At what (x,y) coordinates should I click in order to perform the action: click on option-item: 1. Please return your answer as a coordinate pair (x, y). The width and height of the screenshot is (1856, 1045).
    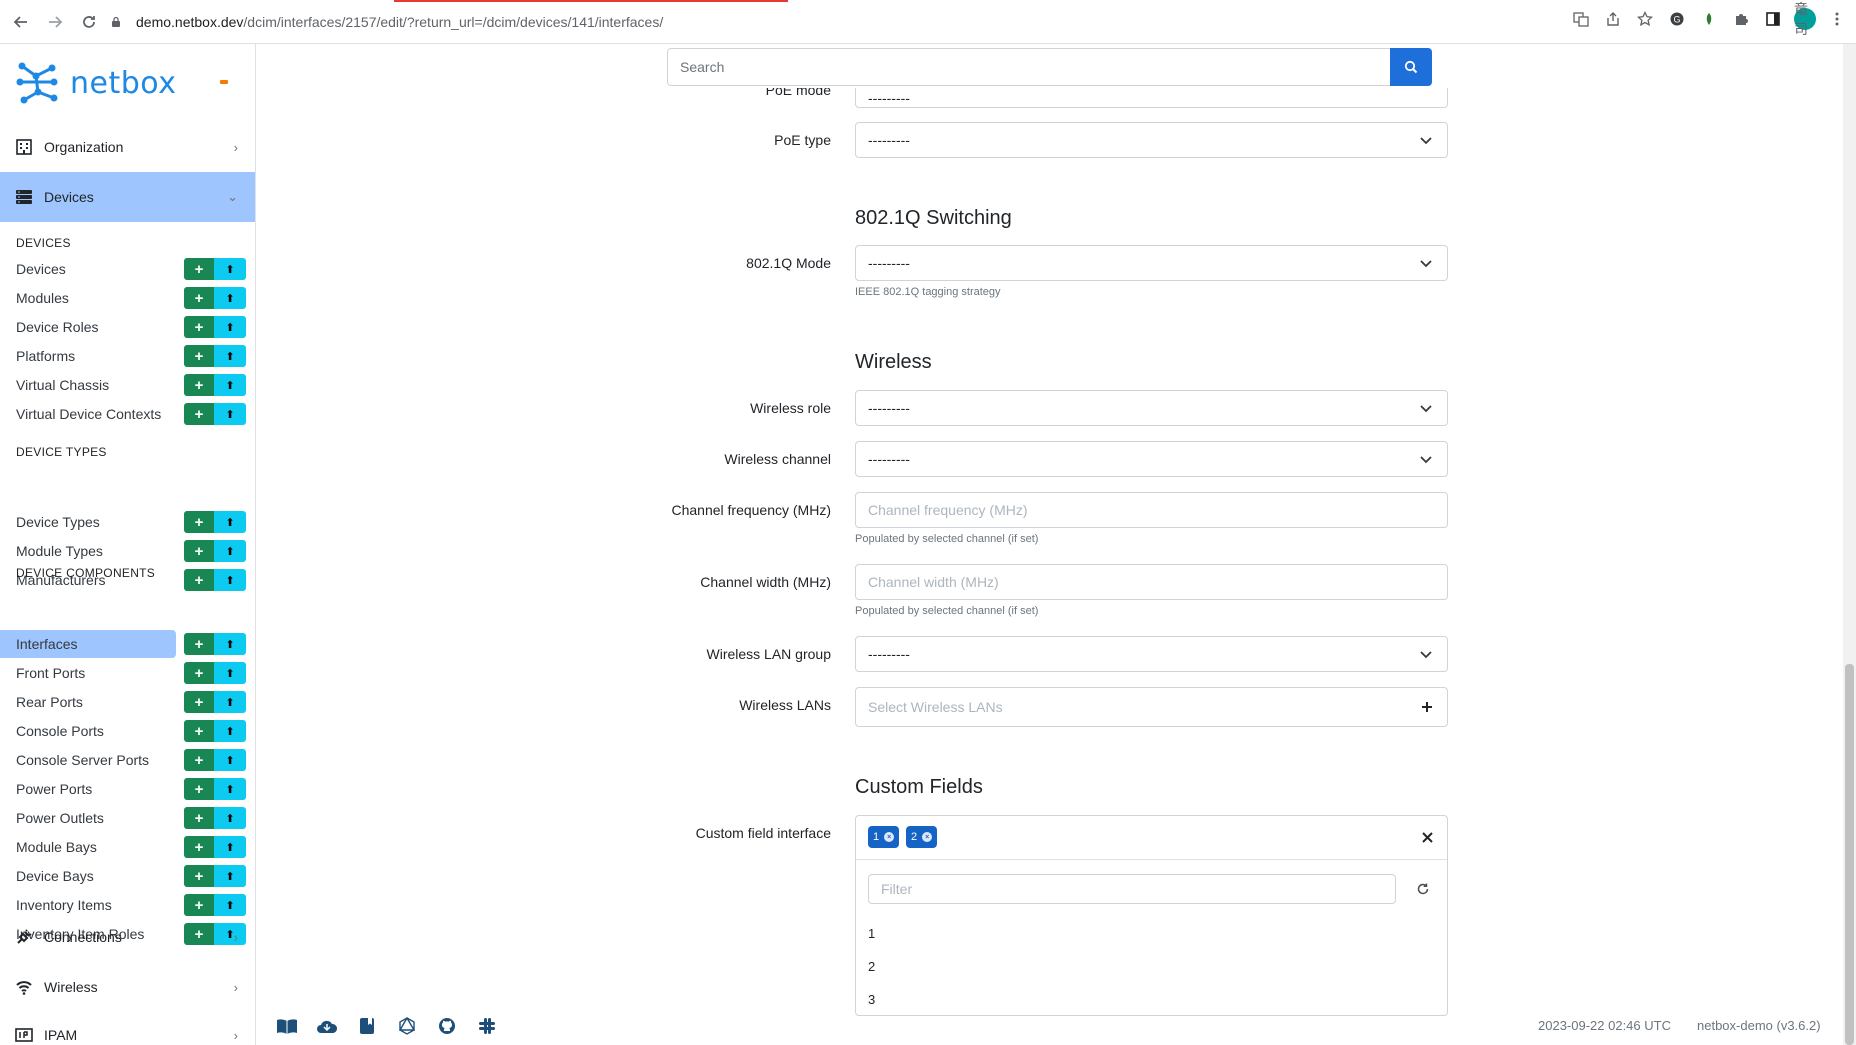
    Looking at the image, I should click on (871, 933).